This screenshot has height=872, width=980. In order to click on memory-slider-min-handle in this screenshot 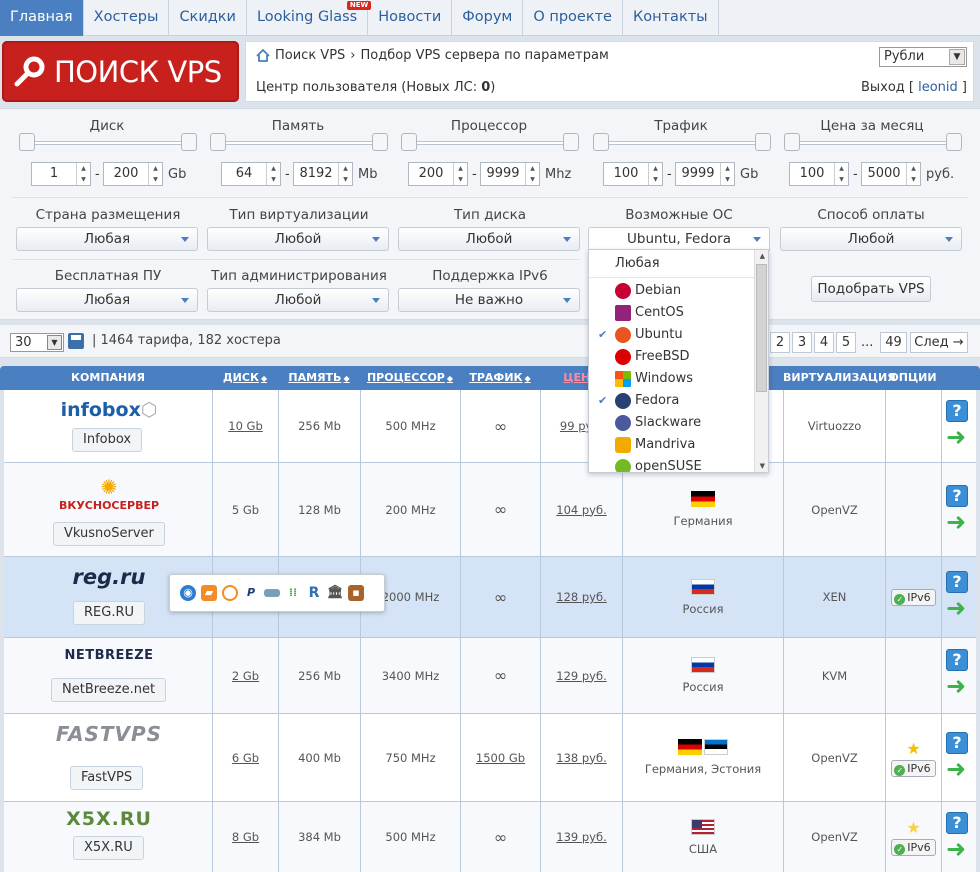, I will do `click(218, 142)`.